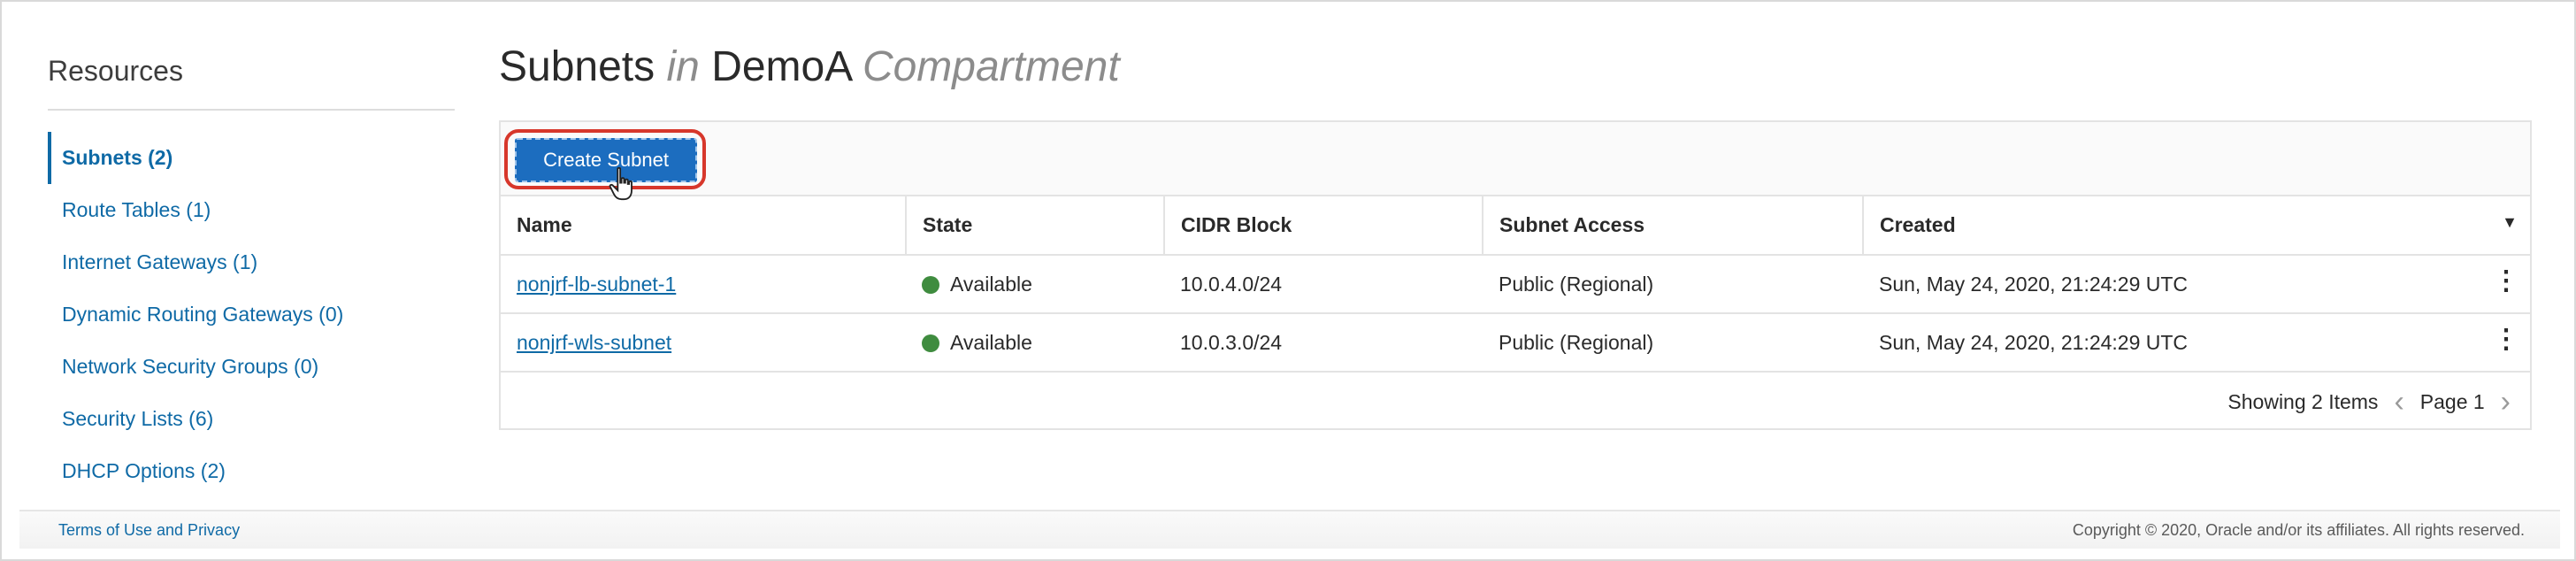 The image size is (2576, 561). I want to click on sidebar-item-security-lists: Security Lists (6), so click(251, 419).